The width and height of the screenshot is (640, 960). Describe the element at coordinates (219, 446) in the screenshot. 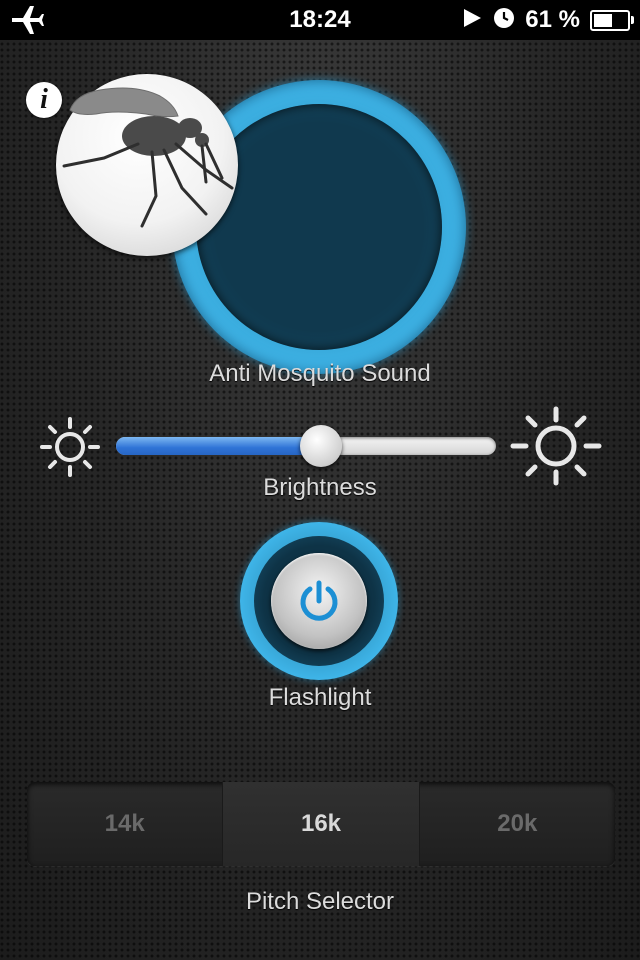

I see `brightness-slider-fill` at that location.